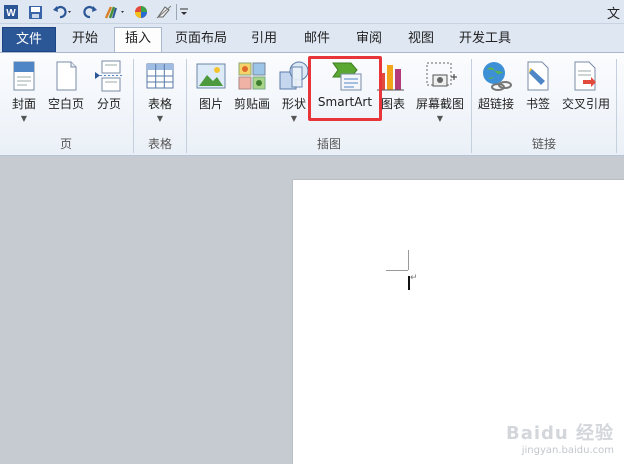 The width and height of the screenshot is (624, 464). What do you see at coordinates (293, 104) in the screenshot?
I see `shapes-label: 形状` at bounding box center [293, 104].